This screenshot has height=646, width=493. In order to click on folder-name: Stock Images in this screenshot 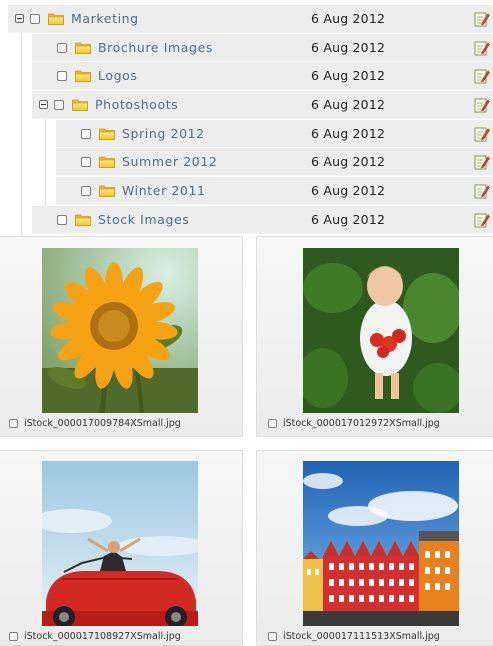, I will do `click(143, 219)`.